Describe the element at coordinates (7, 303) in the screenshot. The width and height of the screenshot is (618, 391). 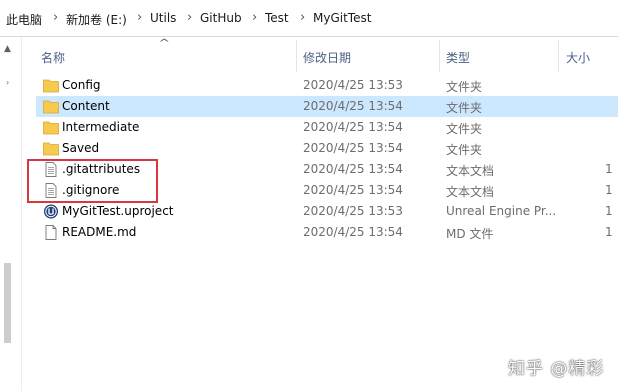
I see `scrollbar-thumb` at that location.